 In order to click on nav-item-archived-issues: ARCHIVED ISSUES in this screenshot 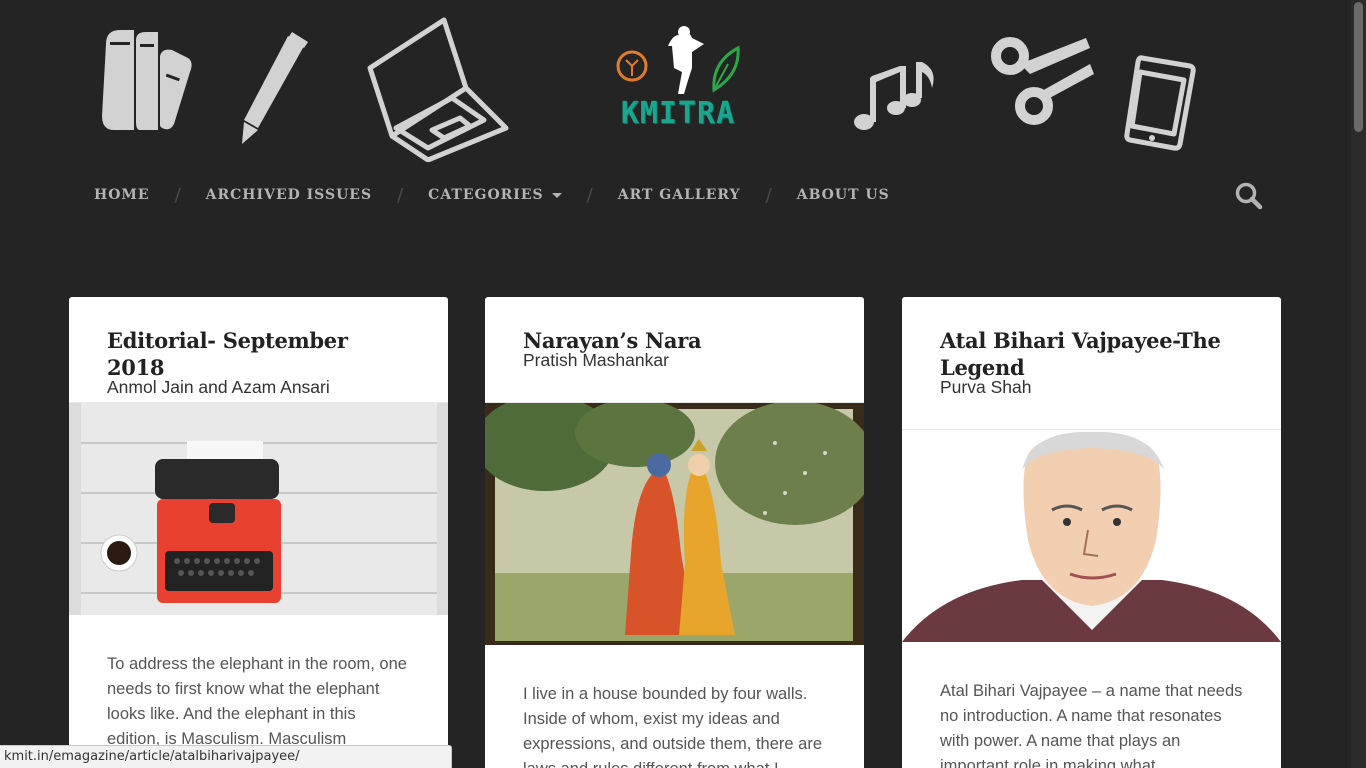, I will do `click(289, 195)`.